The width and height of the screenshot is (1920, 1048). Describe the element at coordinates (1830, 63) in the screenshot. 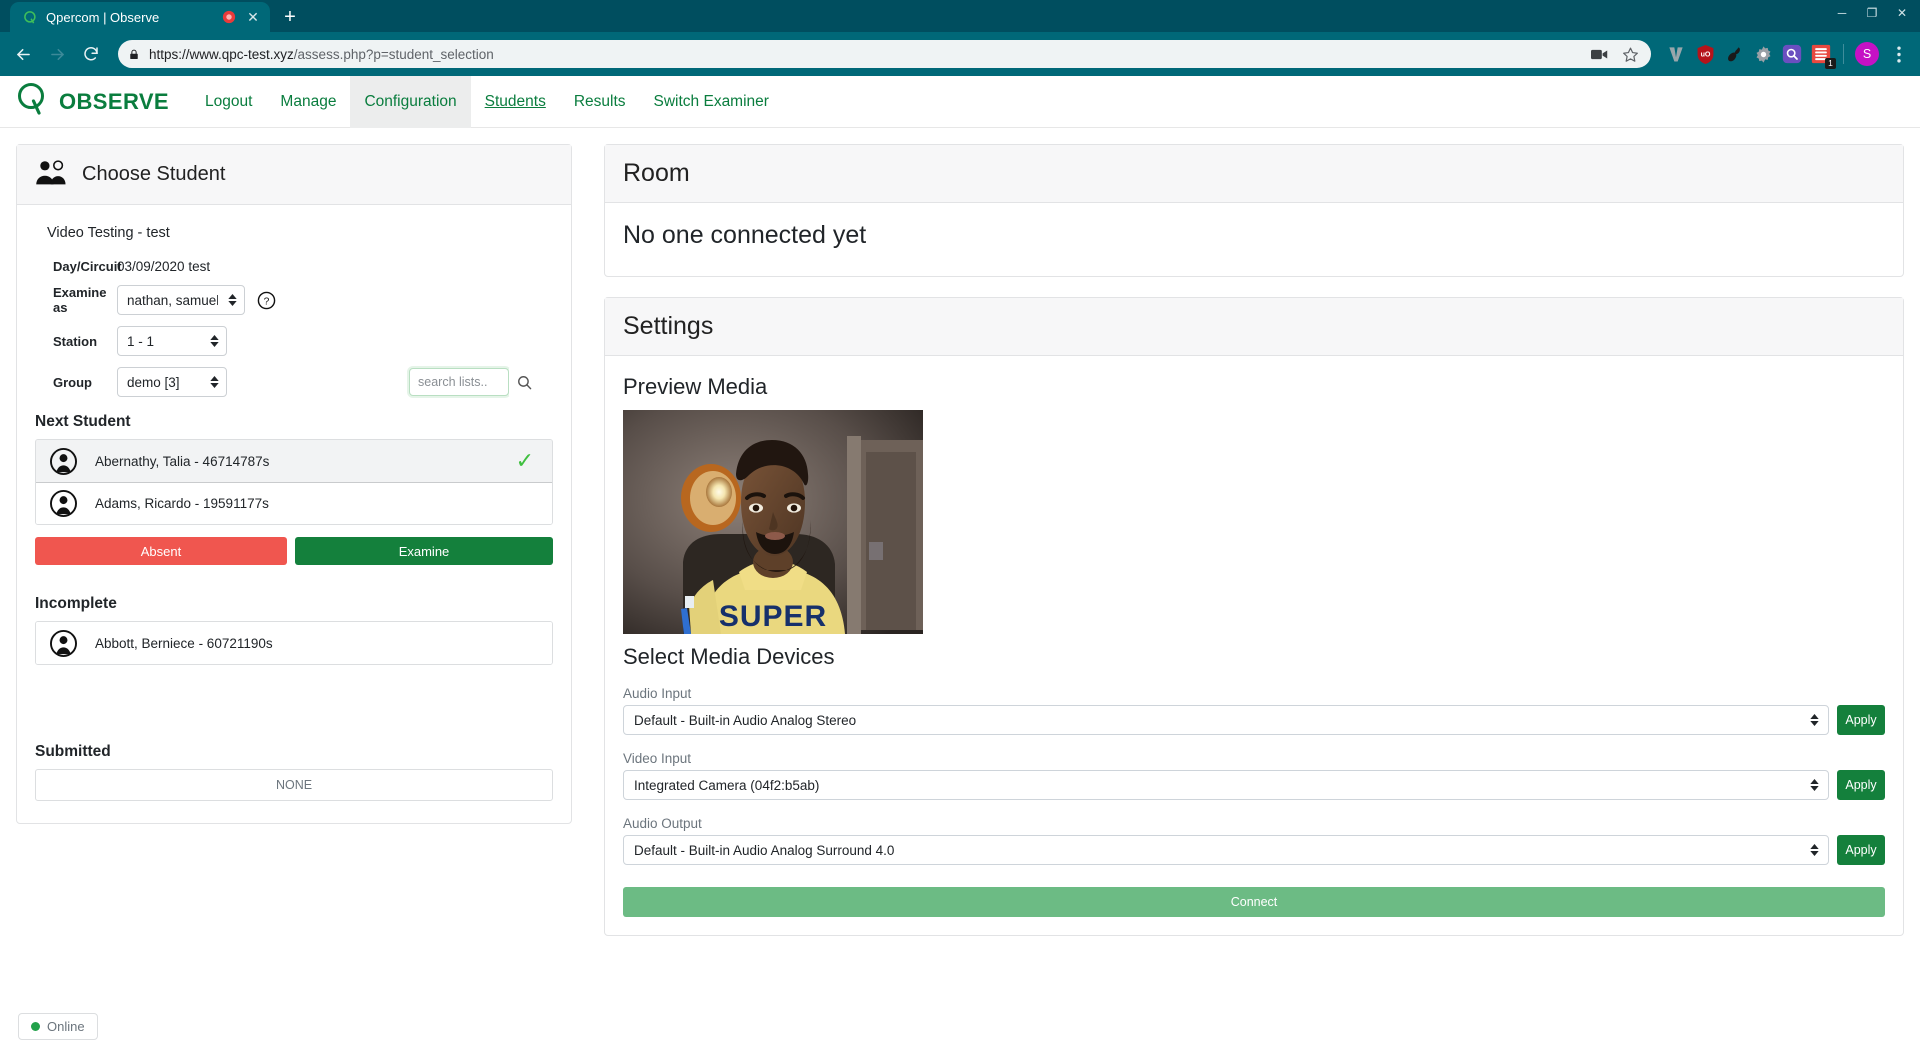

I see `extension-badge-count: 1` at that location.